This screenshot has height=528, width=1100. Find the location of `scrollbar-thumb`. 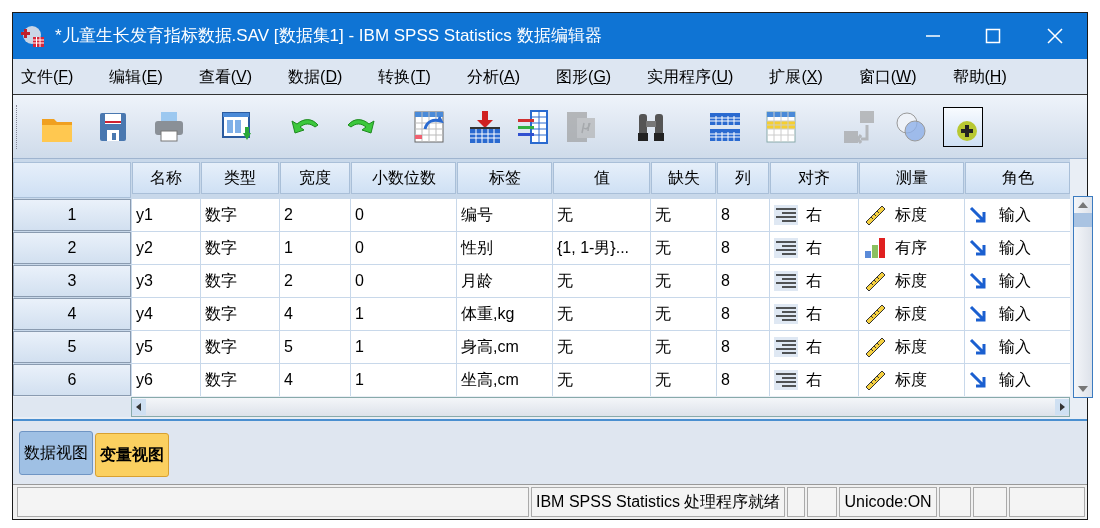

scrollbar-thumb is located at coordinates (1083, 220).